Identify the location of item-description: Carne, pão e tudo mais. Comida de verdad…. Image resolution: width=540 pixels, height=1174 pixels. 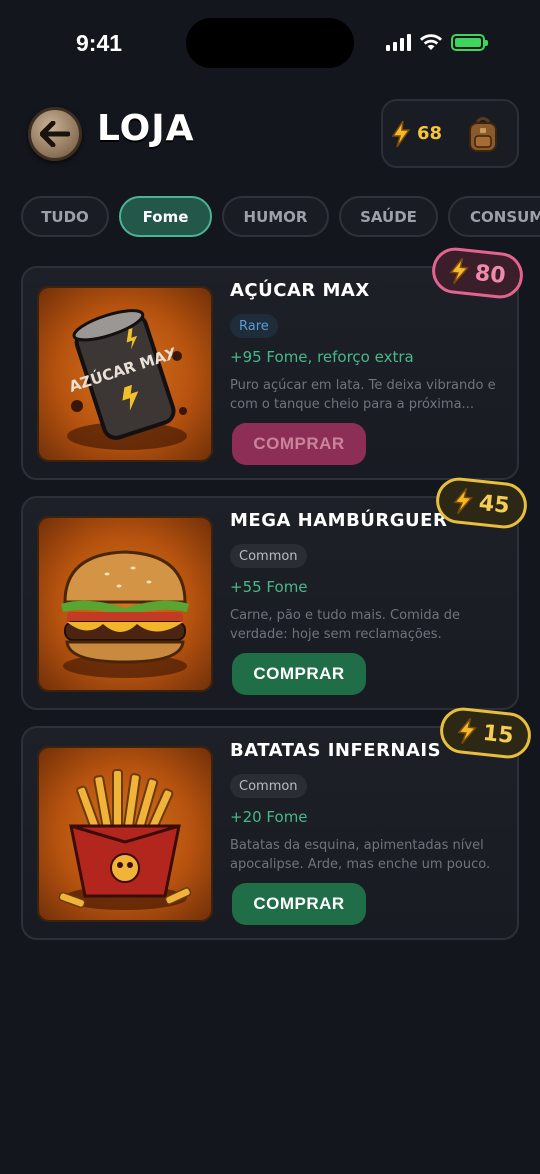
(345, 625).